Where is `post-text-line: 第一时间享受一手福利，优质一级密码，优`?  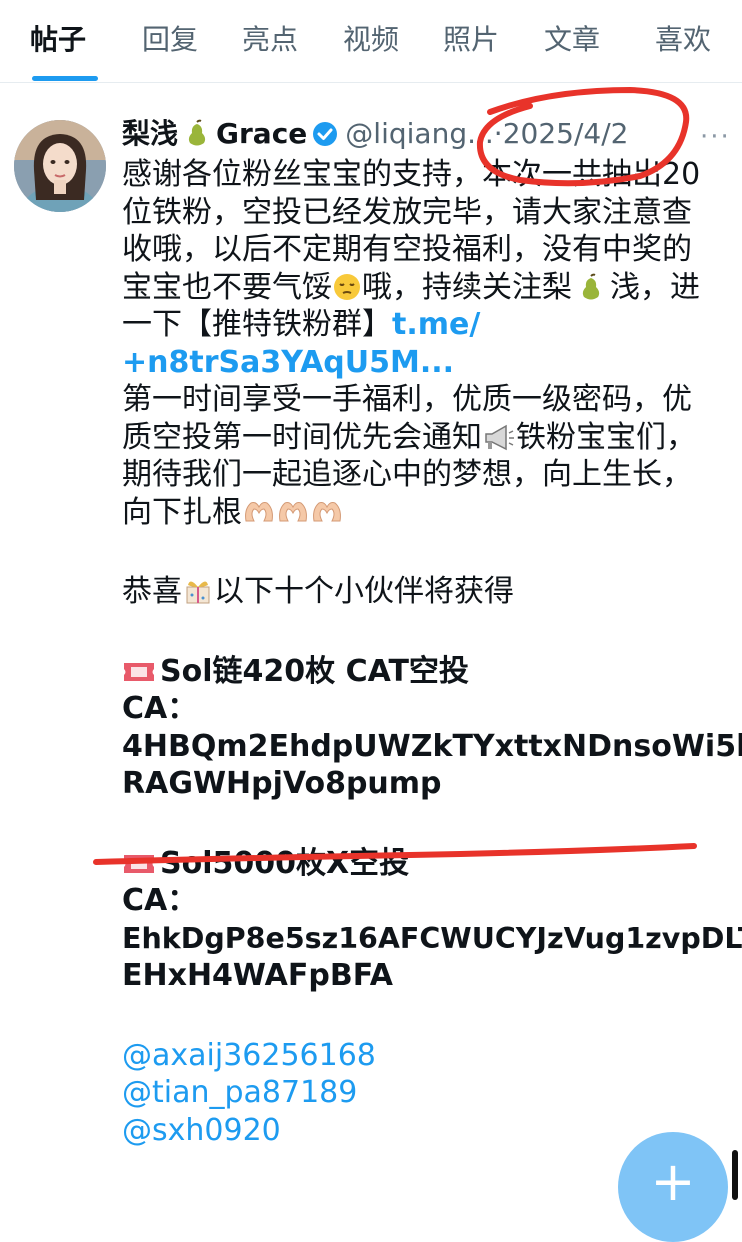 post-text-line: 第一时间享受一手福利，优质一级密码，优 is located at coordinates (407, 399).